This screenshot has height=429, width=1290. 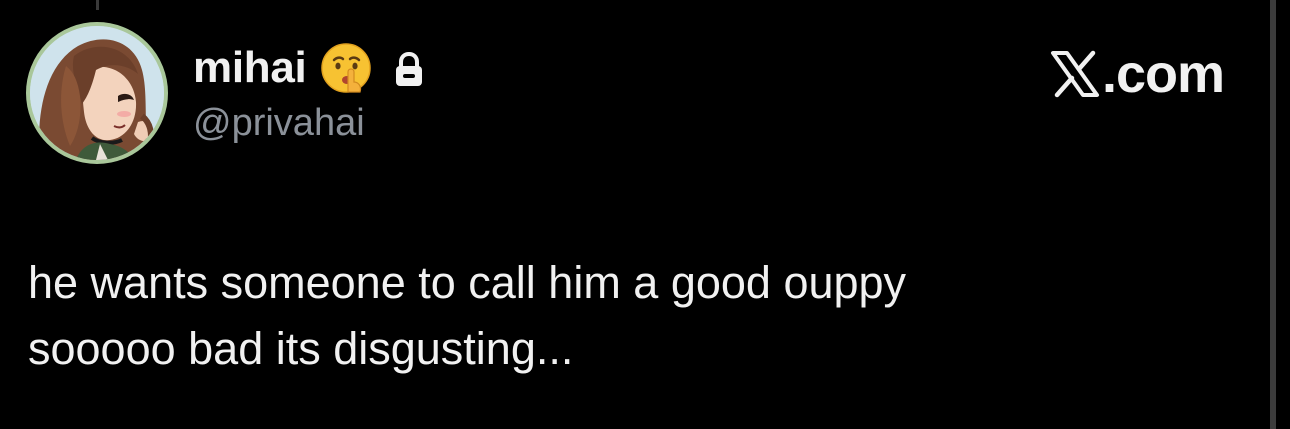 I want to click on right-edge-border, so click(x=1273, y=214).